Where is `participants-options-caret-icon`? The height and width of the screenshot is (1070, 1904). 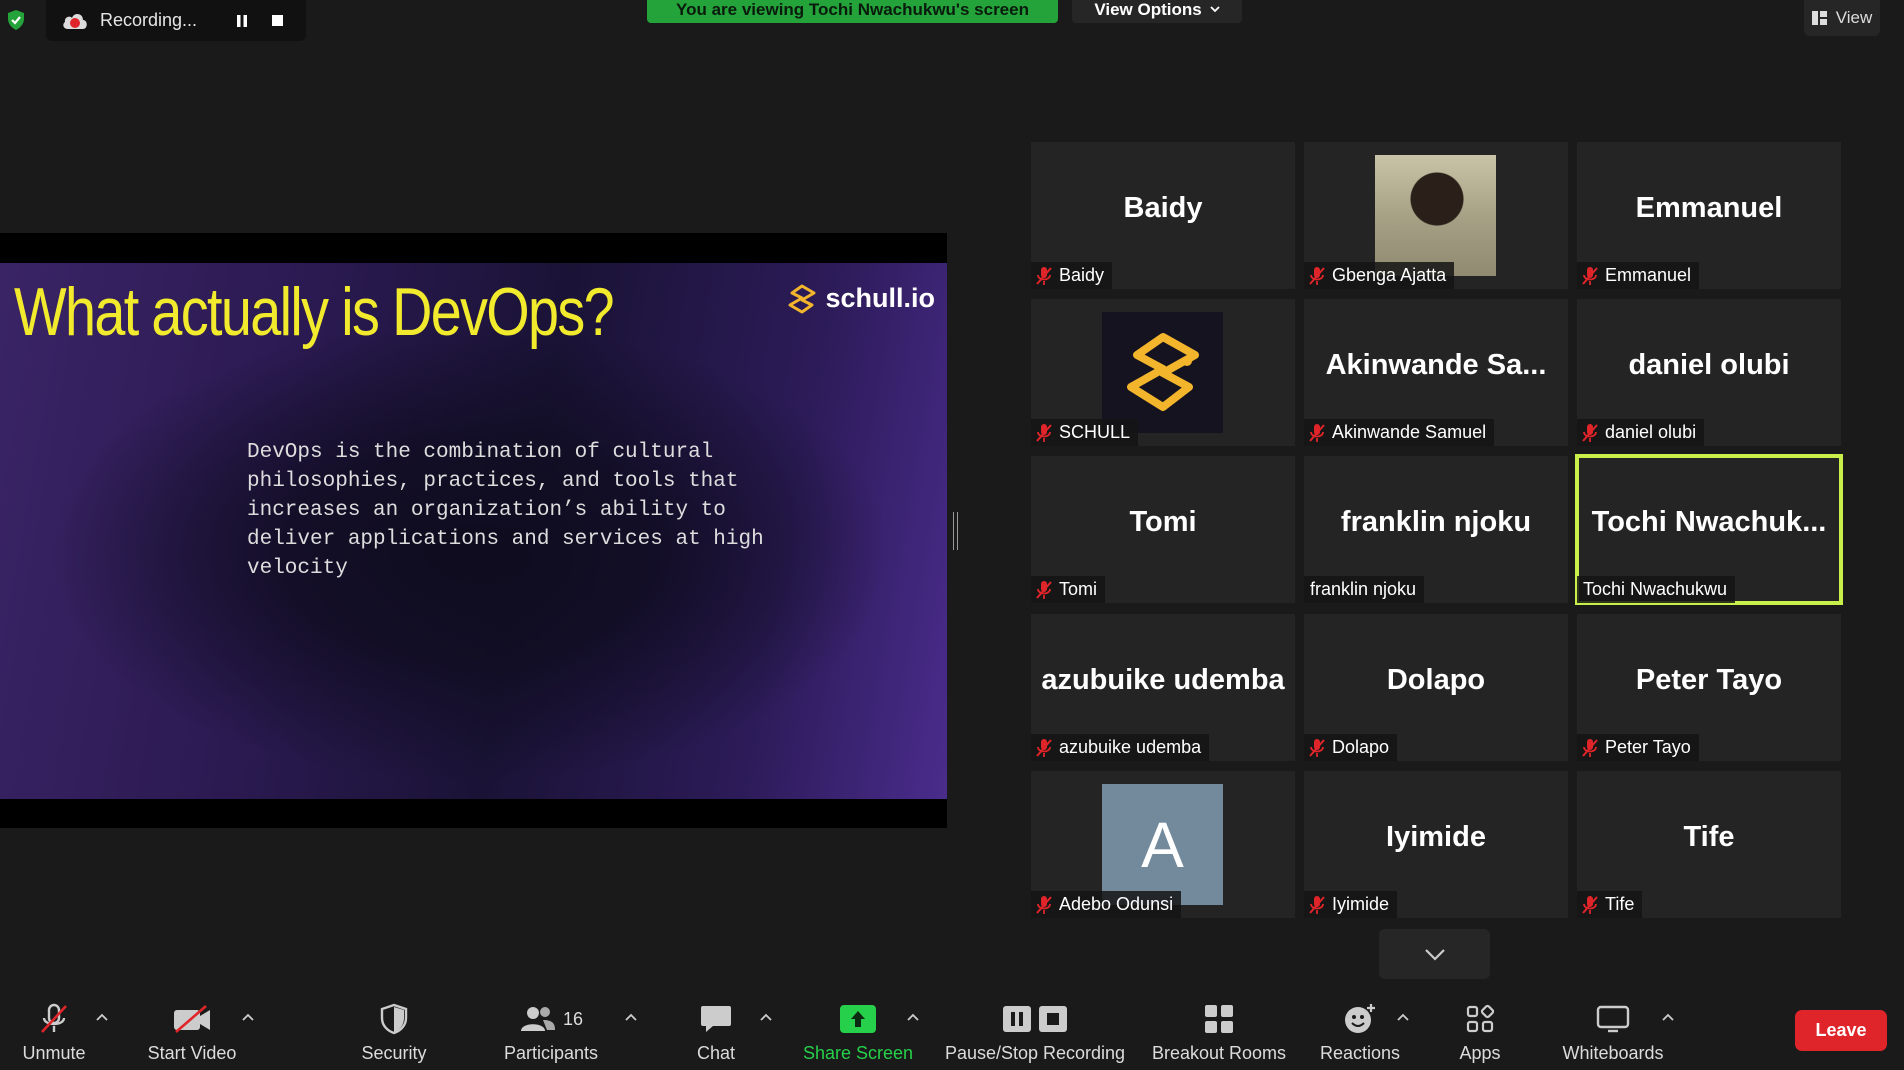
participants-options-caret-icon is located at coordinates (631, 1017).